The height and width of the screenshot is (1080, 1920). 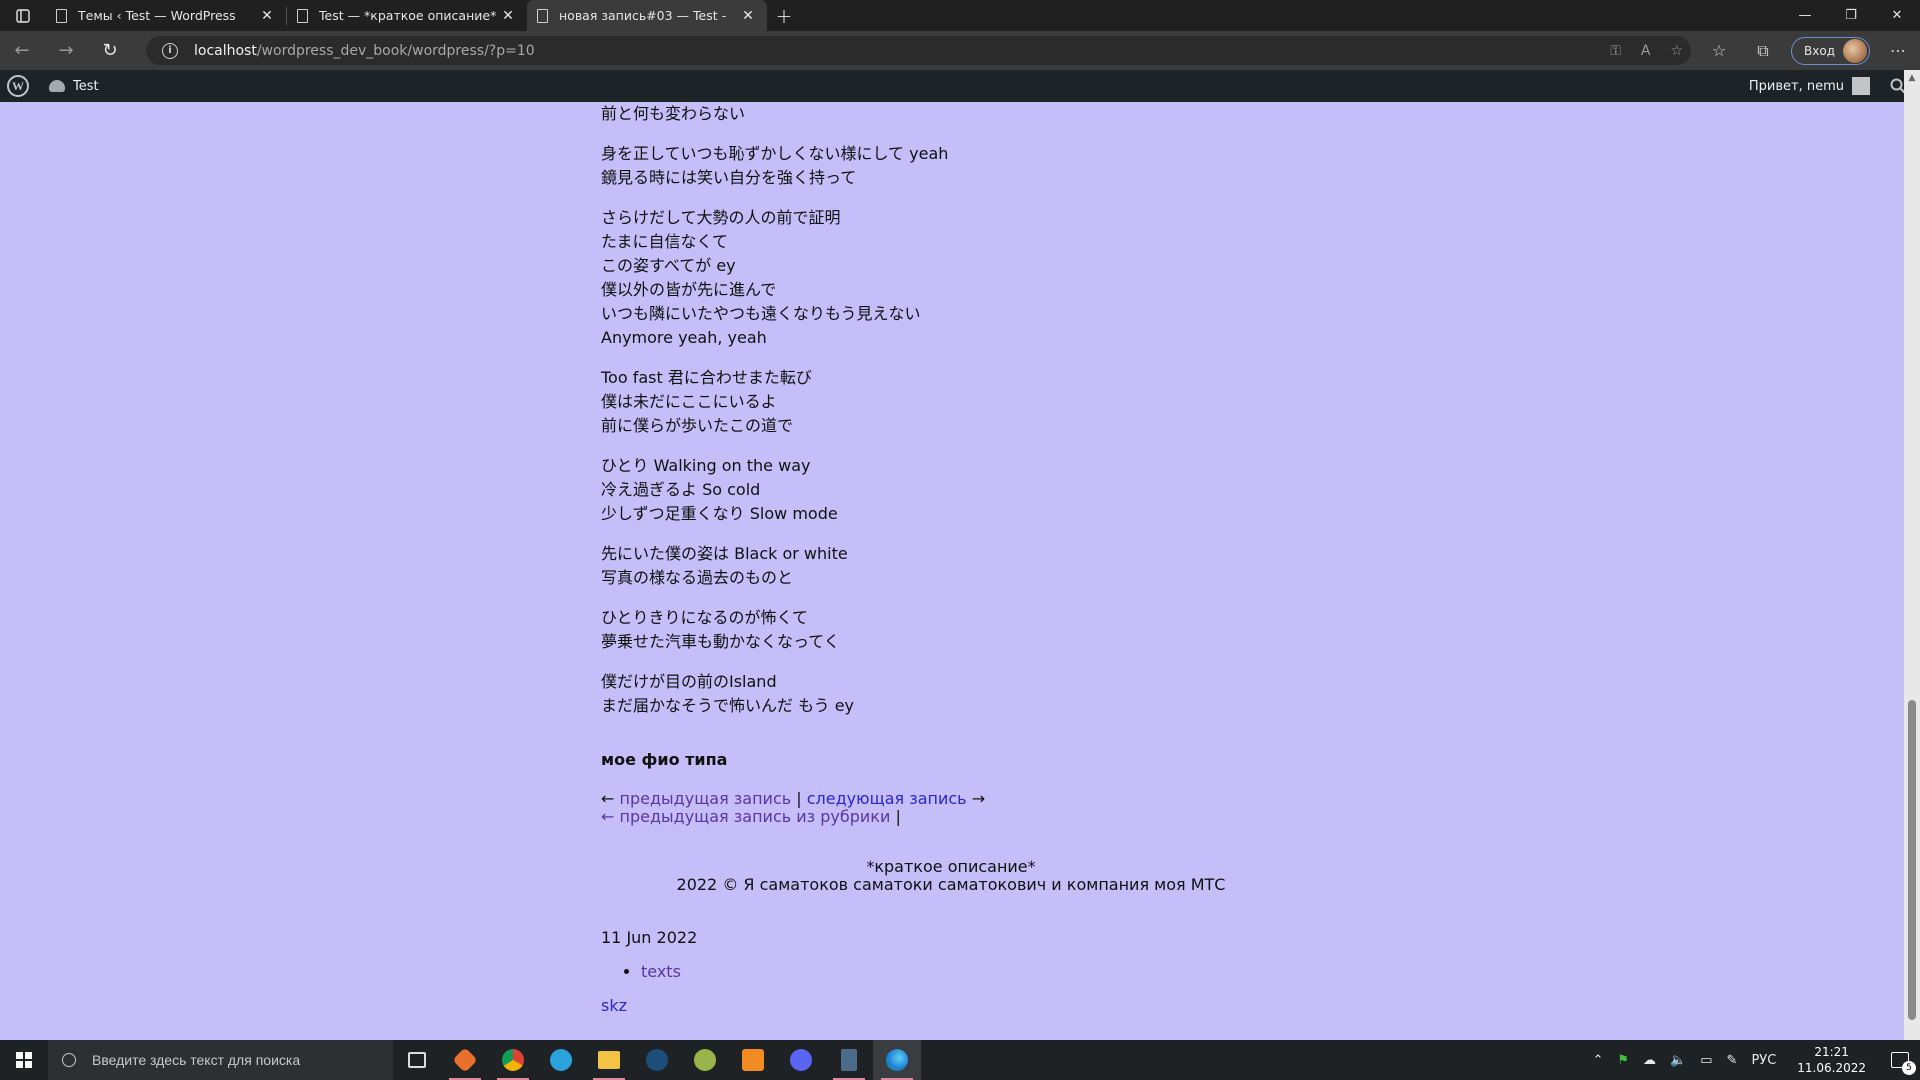 I want to click on browser-tab-3: новая запись#03 — Test - ✕, so click(x=647, y=15).